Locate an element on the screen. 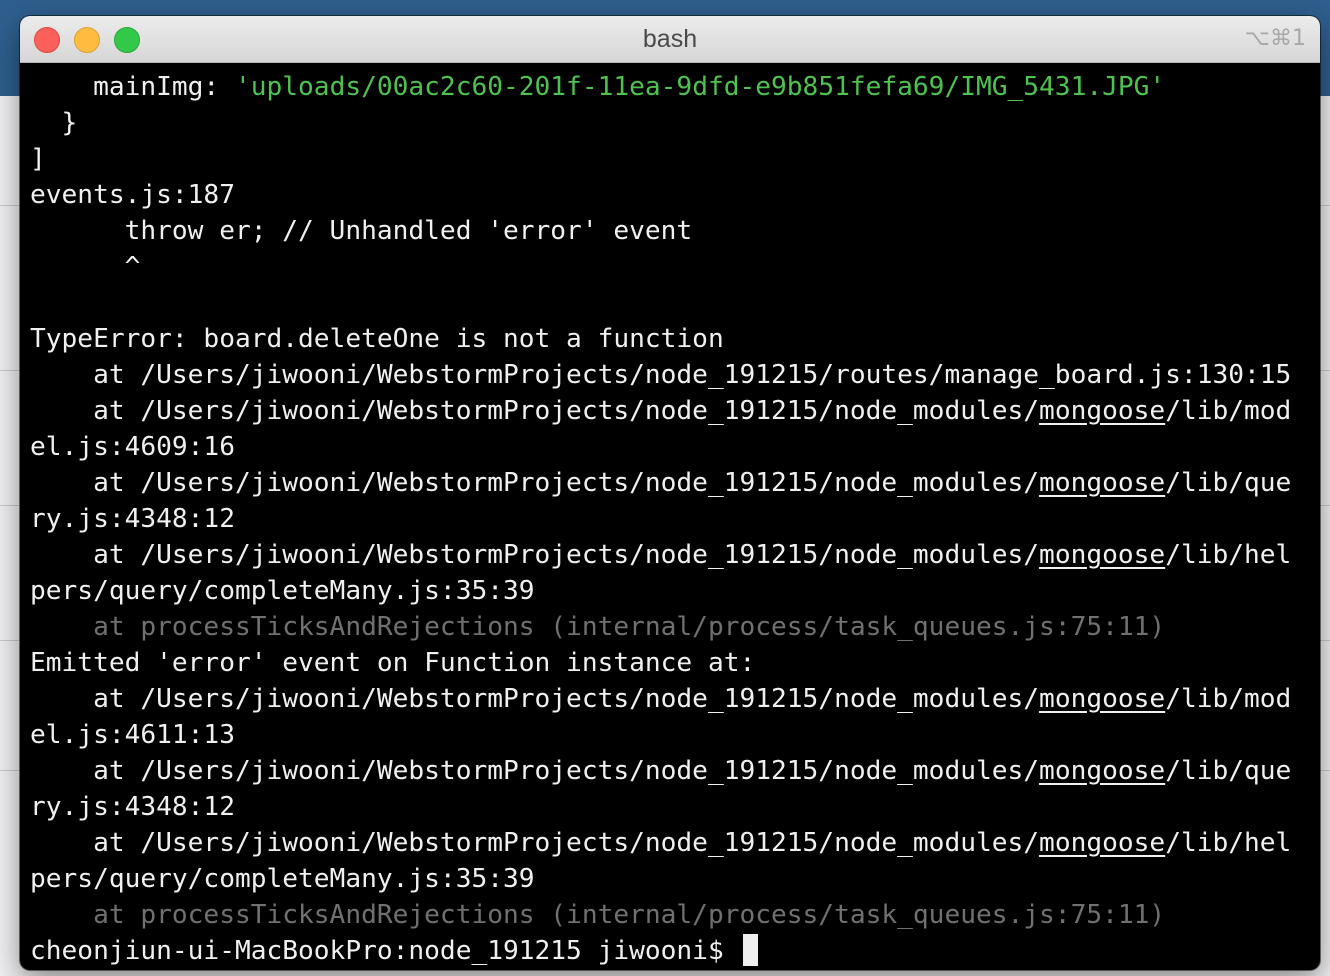  terminal-line: throw er; // Unhandled 'error' event is located at coordinates (675, 231).